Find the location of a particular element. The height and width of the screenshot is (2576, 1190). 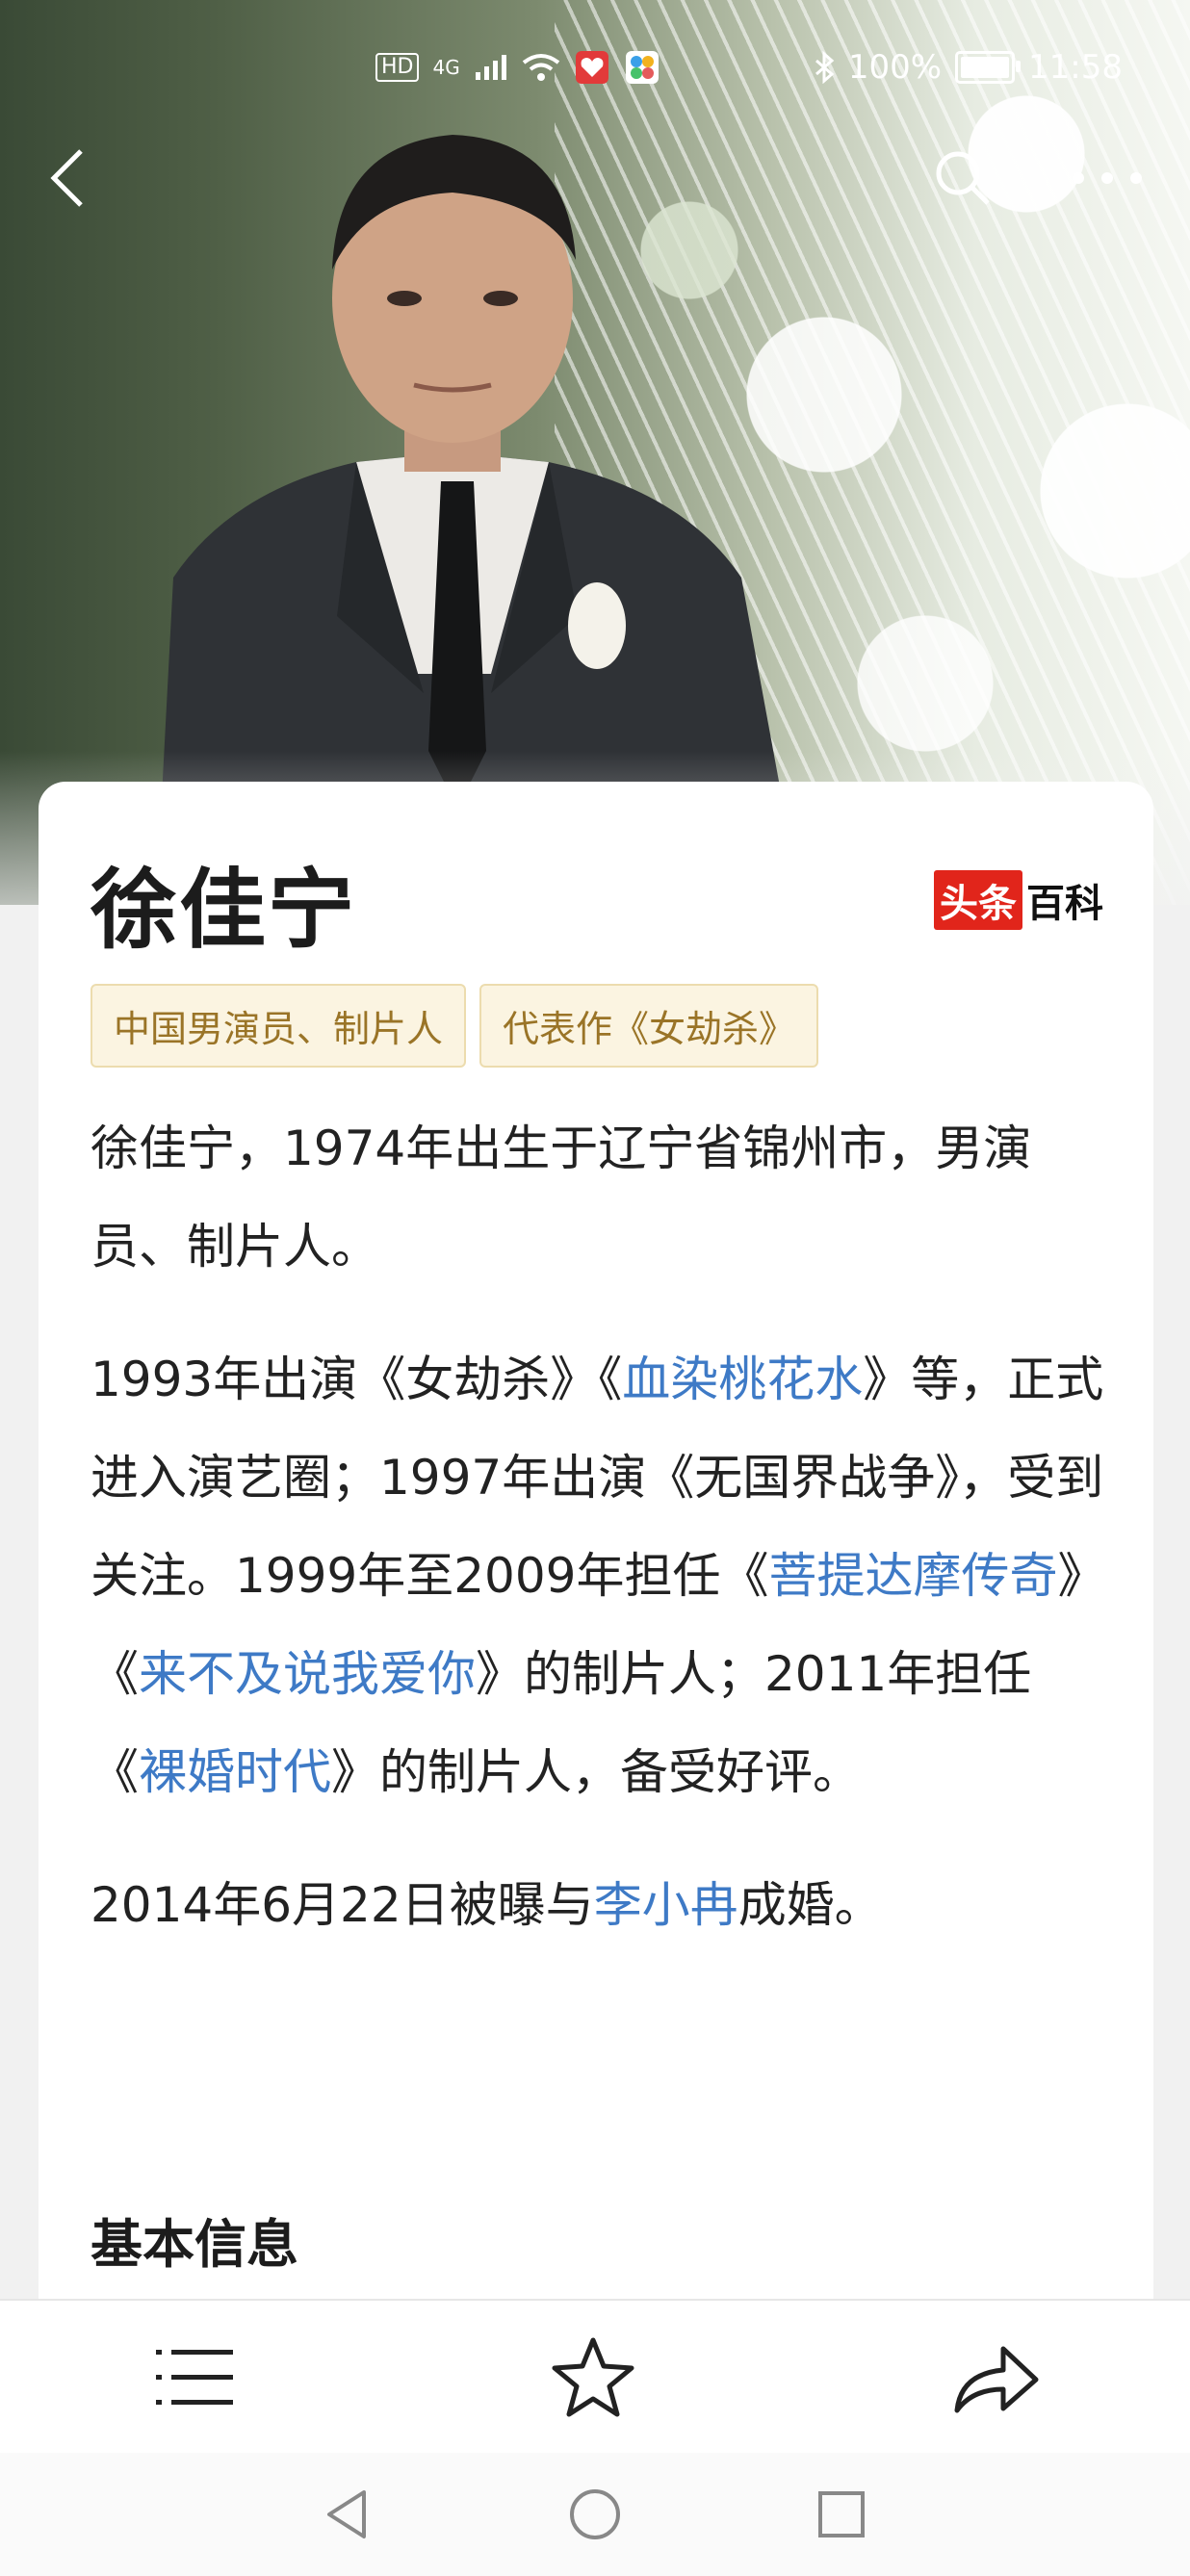

status-bar: HD 4G 100% 11:58 is located at coordinates (595, 67).